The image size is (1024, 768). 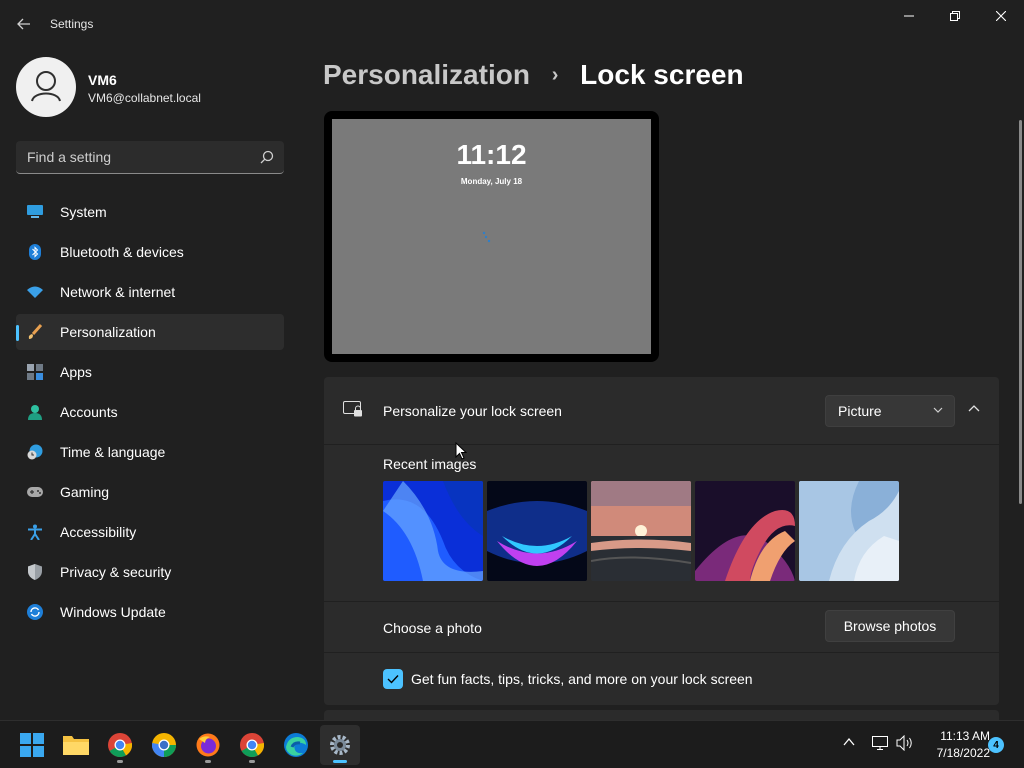 What do you see at coordinates (150, 157) in the screenshot?
I see `search-input: Find a setting` at bounding box center [150, 157].